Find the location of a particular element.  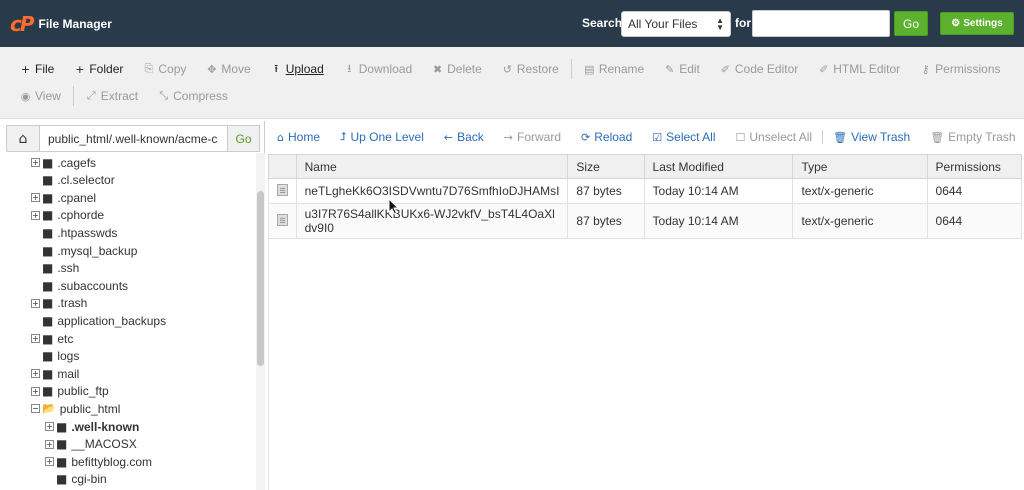

tree-item: ■ .htpasswds is located at coordinates (74, 232).